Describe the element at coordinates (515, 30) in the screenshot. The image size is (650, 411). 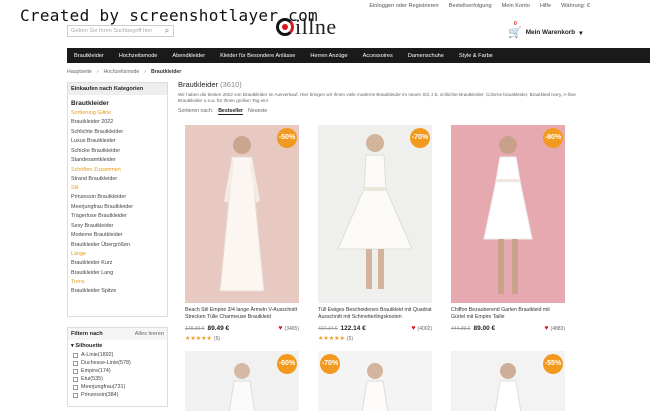
I see `cart-icon: 🛒 0` at that location.